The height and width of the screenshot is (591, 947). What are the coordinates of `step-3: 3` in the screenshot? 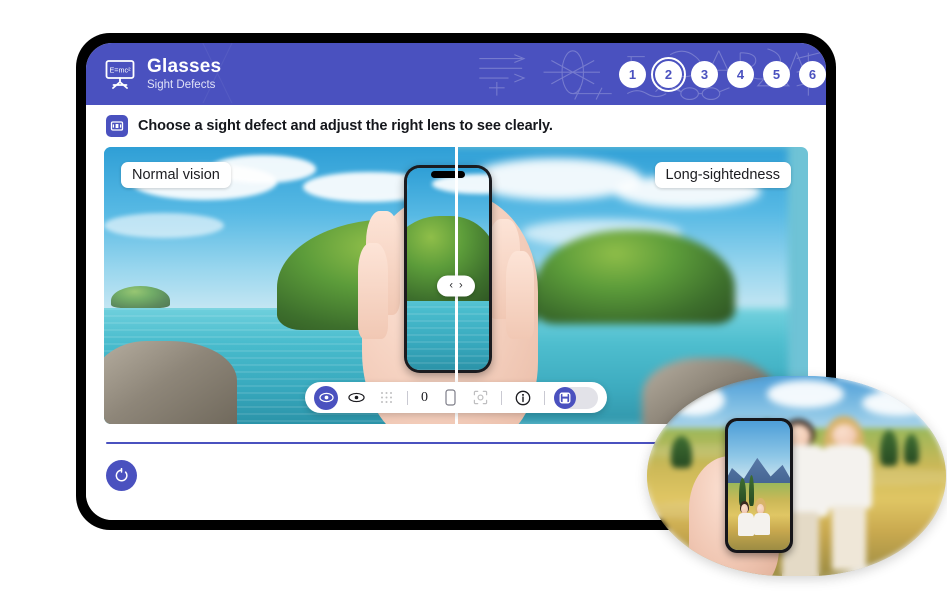 It's located at (704, 74).